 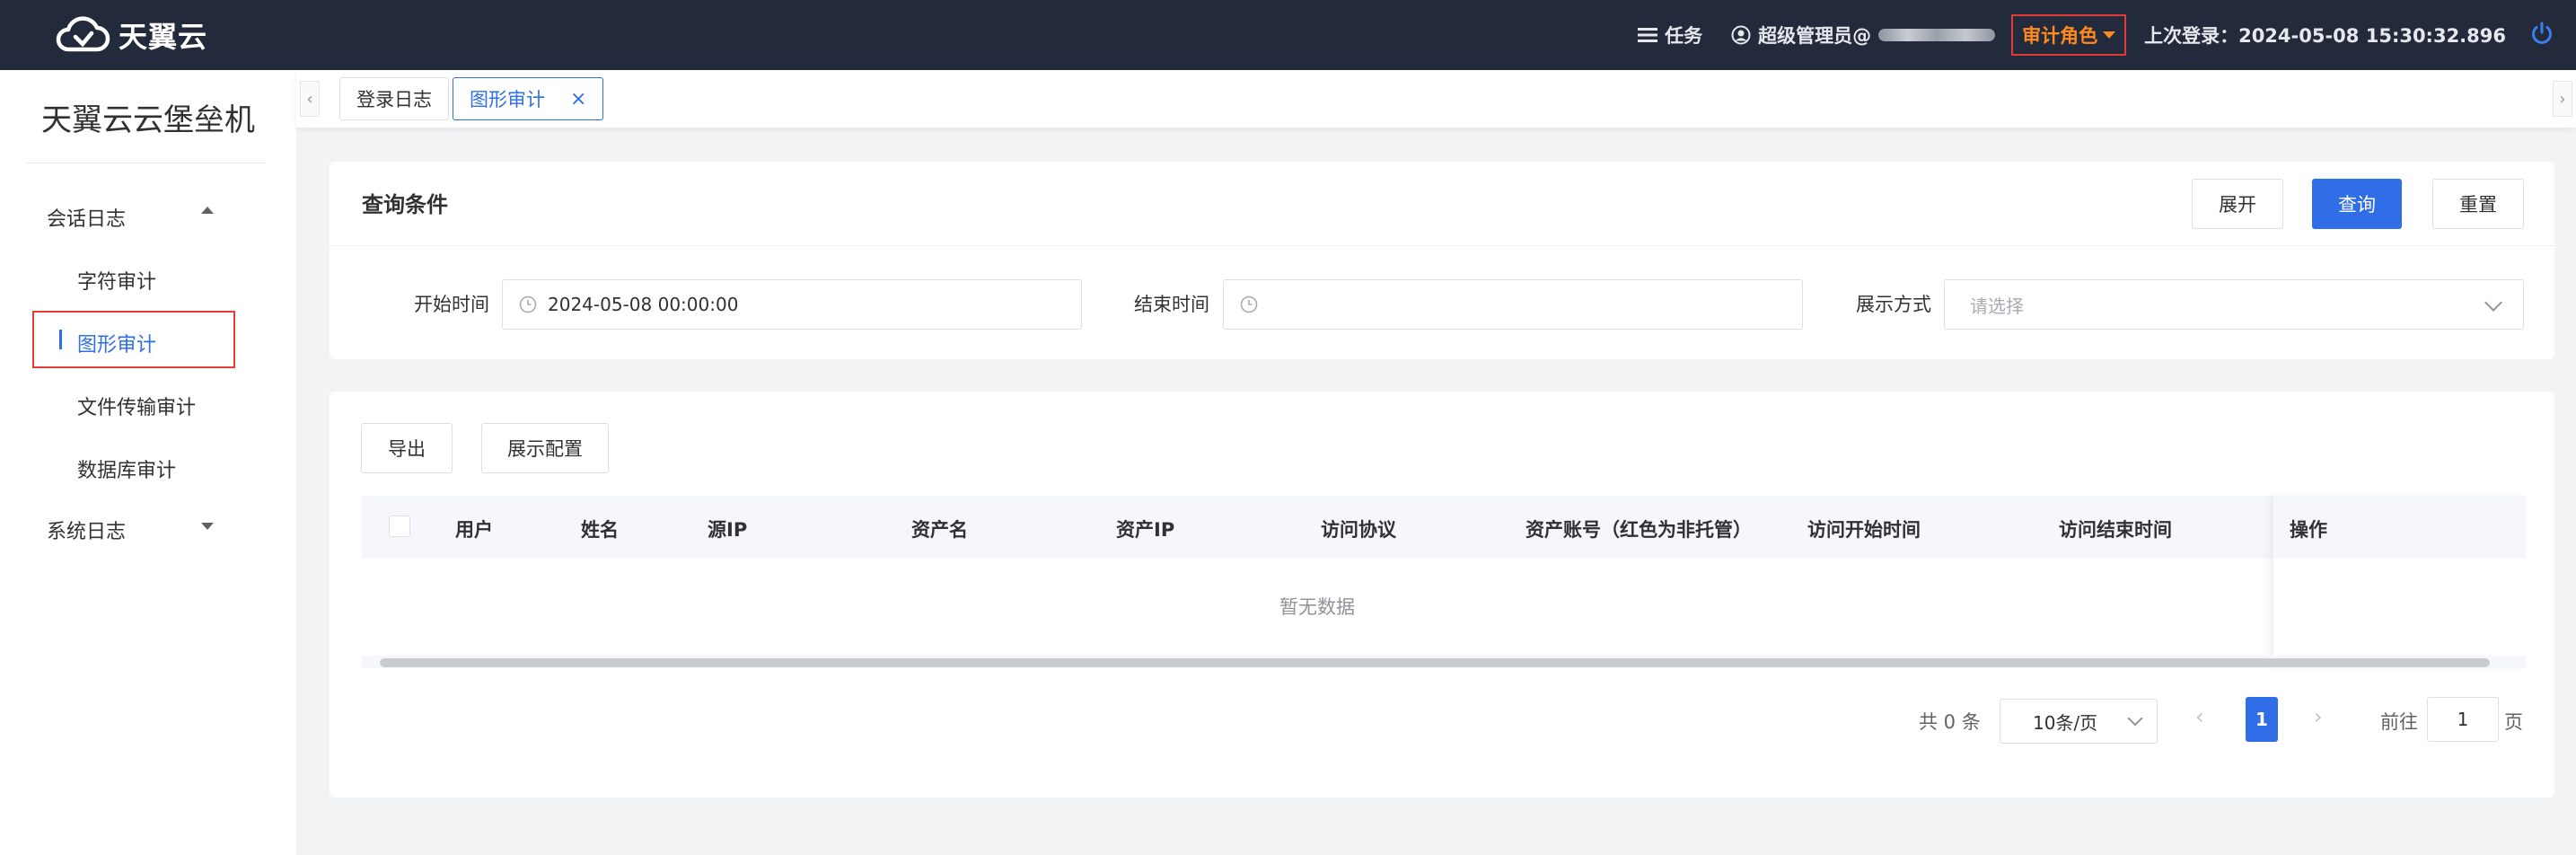 I want to click on tasks-button: 任务, so click(x=1670, y=35).